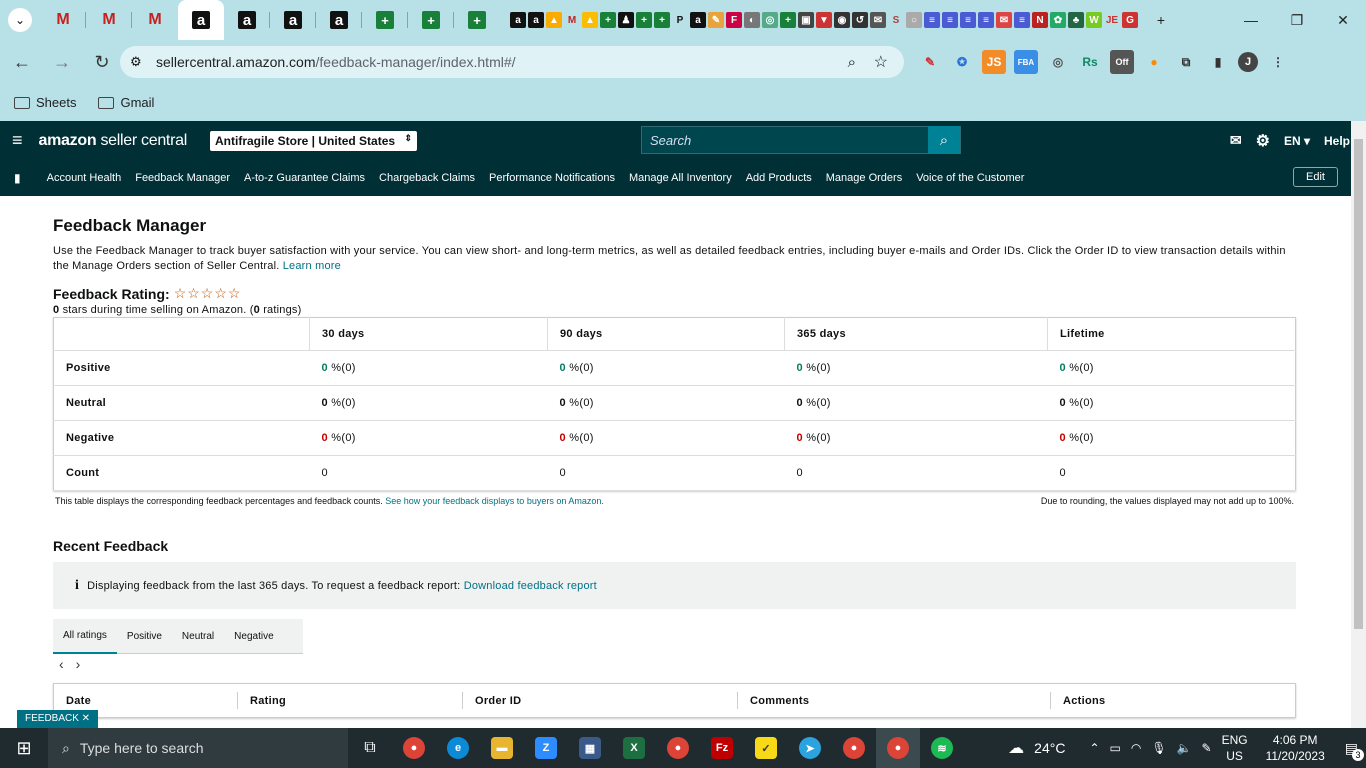 Image resolution: width=1366 pixels, height=768 pixels. I want to click on app-icon: F, so click(734, 20).